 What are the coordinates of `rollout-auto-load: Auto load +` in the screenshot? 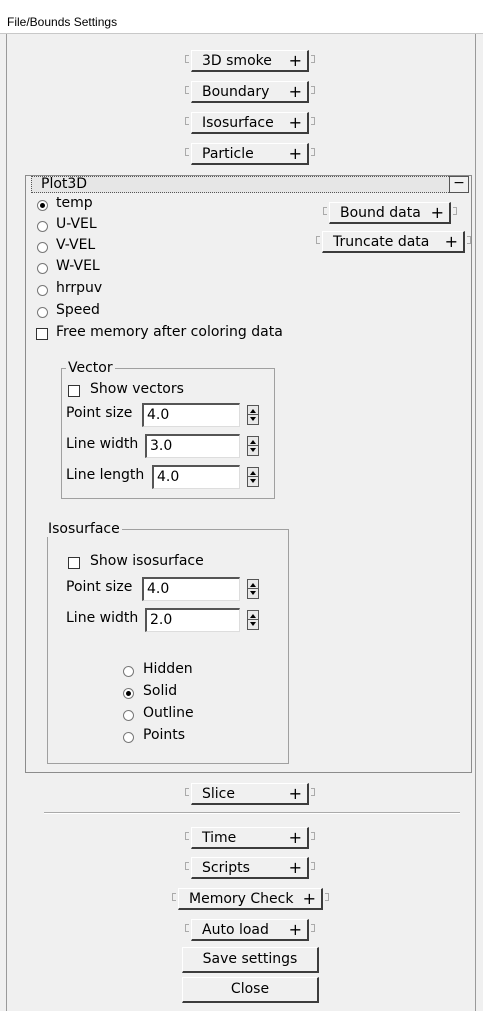 It's located at (250, 930).